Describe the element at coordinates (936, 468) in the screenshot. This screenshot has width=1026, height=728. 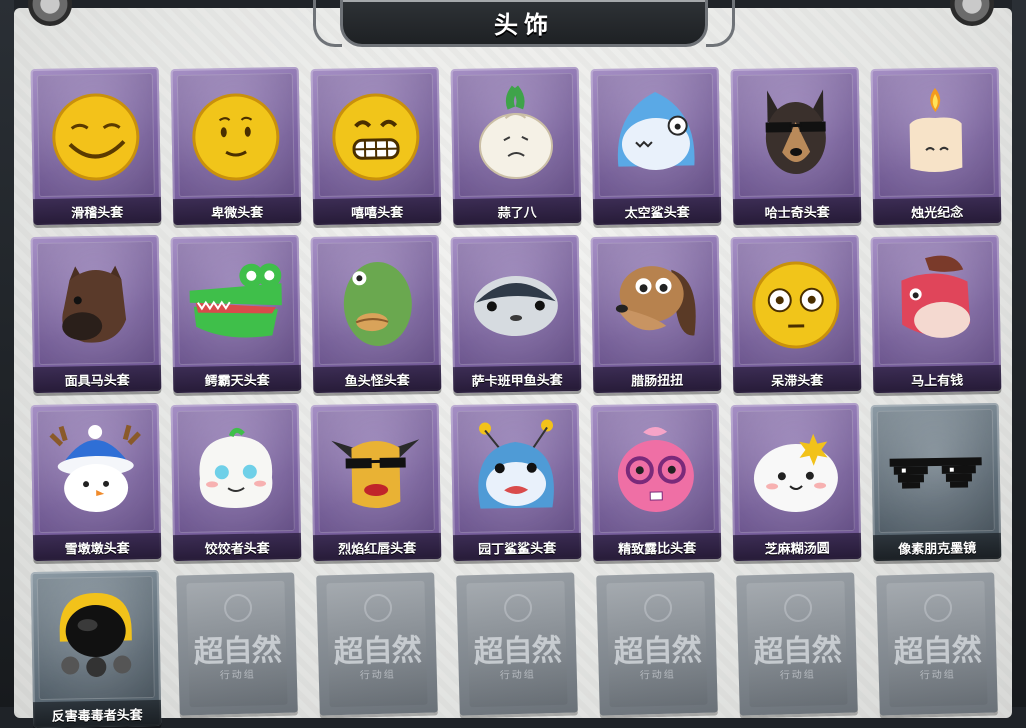
I see `pixel-sunglasses-icon` at that location.